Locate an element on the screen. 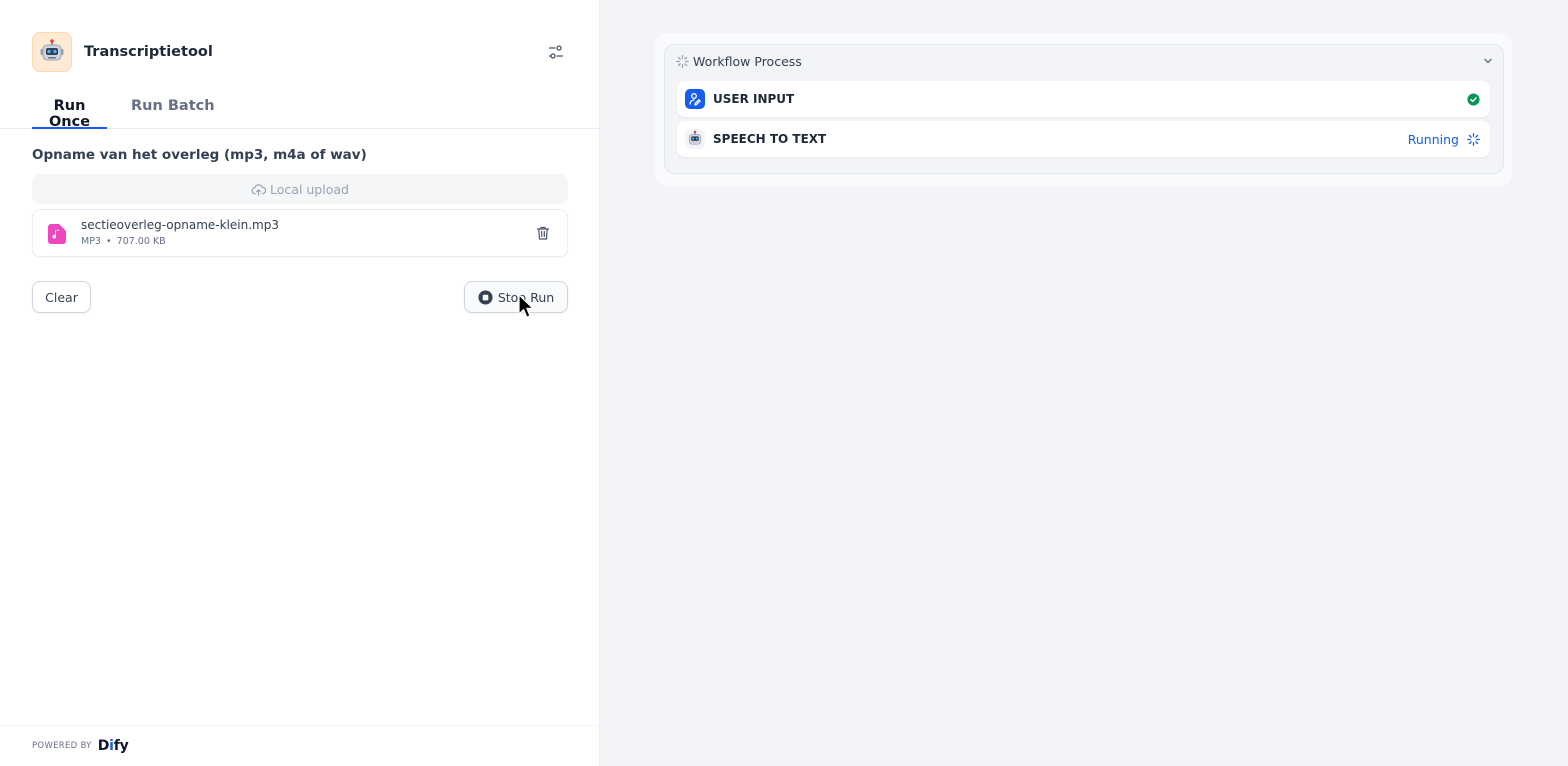 The image size is (1568, 766). stop-circle-icon is located at coordinates (485, 297).